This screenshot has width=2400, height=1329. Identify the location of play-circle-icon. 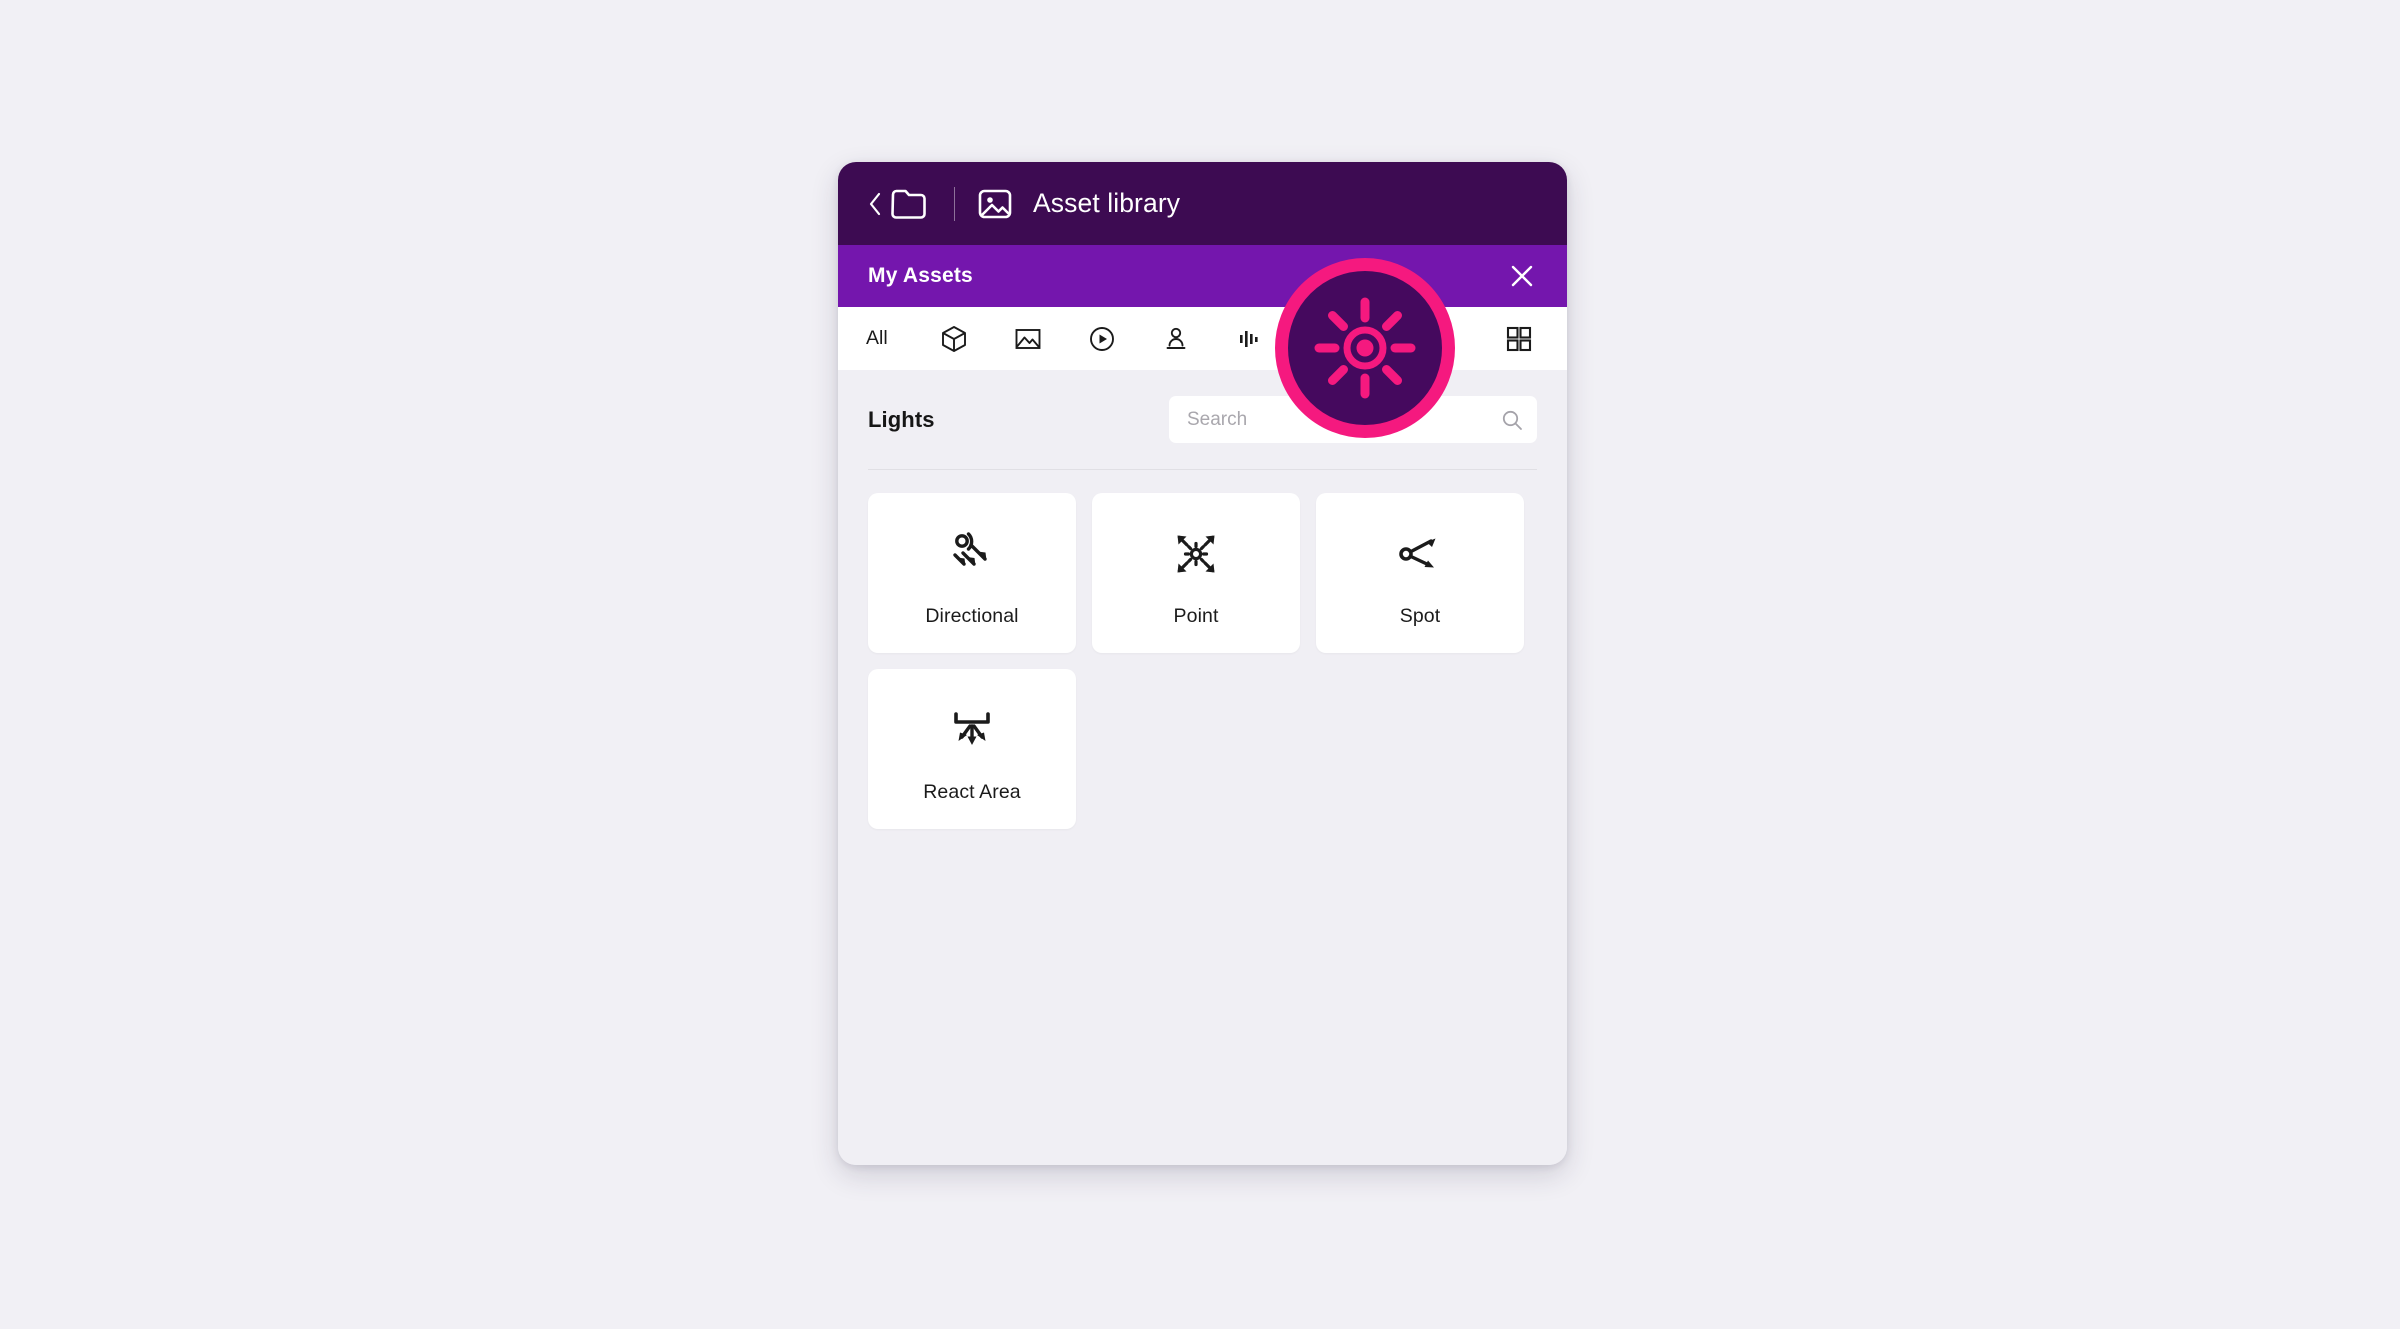
(1102, 338).